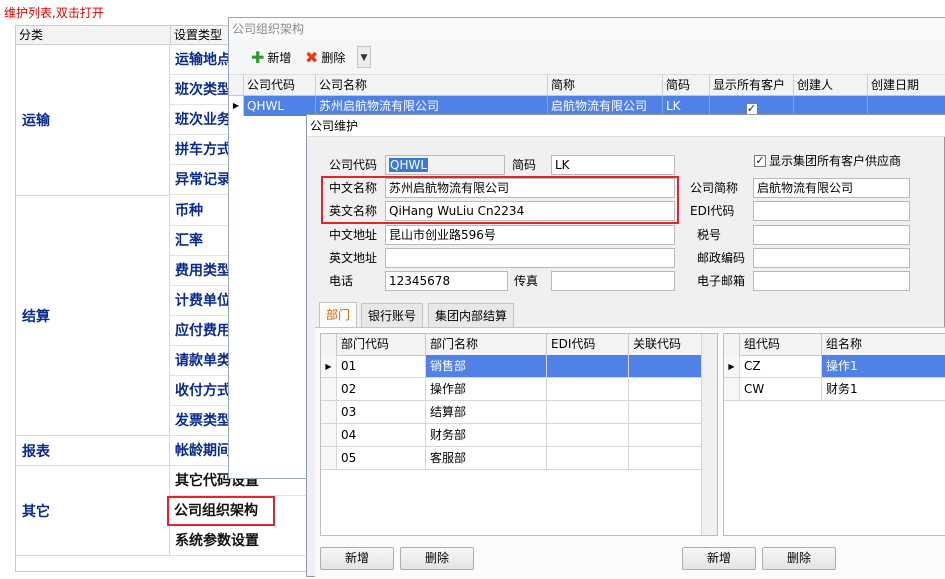 The image size is (945, 579). I want to click on group-grid-header: 组代码 组名称, so click(834, 345).